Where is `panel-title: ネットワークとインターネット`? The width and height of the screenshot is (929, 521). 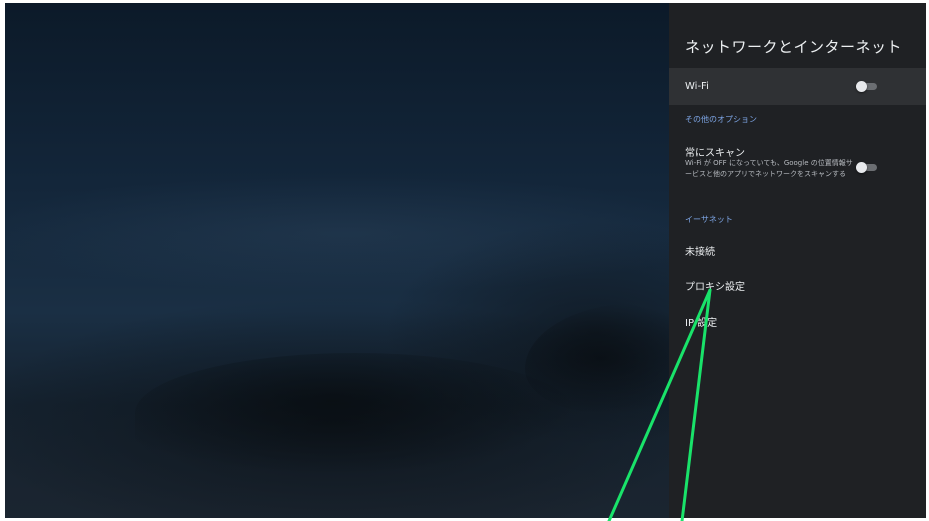
panel-title: ネットワークとインターネット is located at coordinates (794, 47).